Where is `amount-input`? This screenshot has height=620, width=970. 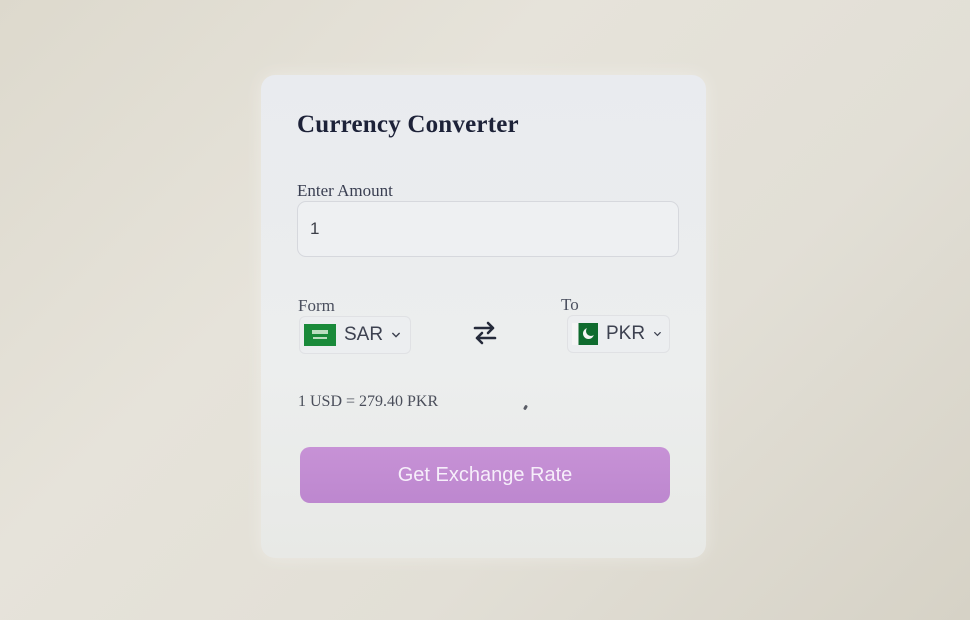 amount-input is located at coordinates (488, 229).